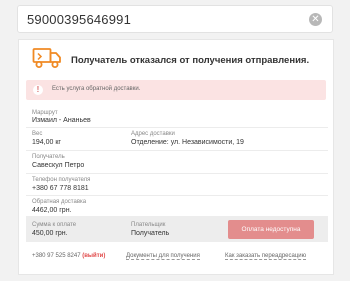 This screenshot has height=281, width=350. Describe the element at coordinates (61, 180) in the screenshot. I see `phone-label: Телефон получателя` at that location.